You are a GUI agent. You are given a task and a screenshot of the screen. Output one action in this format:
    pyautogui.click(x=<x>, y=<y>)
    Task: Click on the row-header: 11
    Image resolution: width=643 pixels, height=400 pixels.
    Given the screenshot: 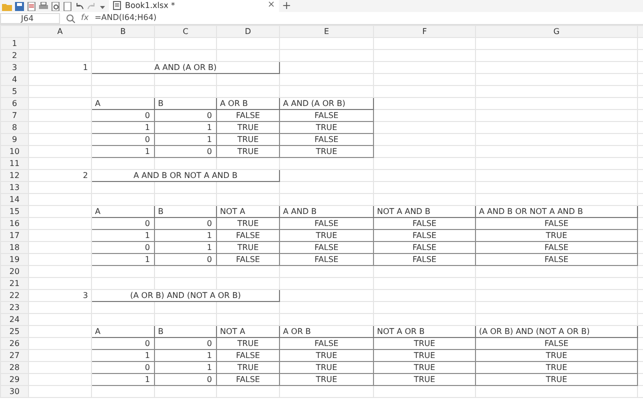 What is the action you would take?
    pyautogui.click(x=14, y=164)
    